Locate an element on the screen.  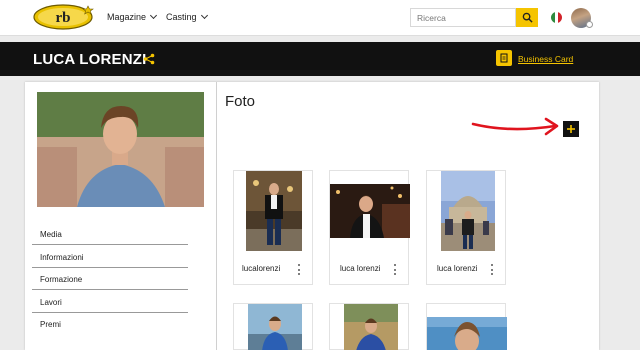
add-photo-button is located at coordinates (571, 129).